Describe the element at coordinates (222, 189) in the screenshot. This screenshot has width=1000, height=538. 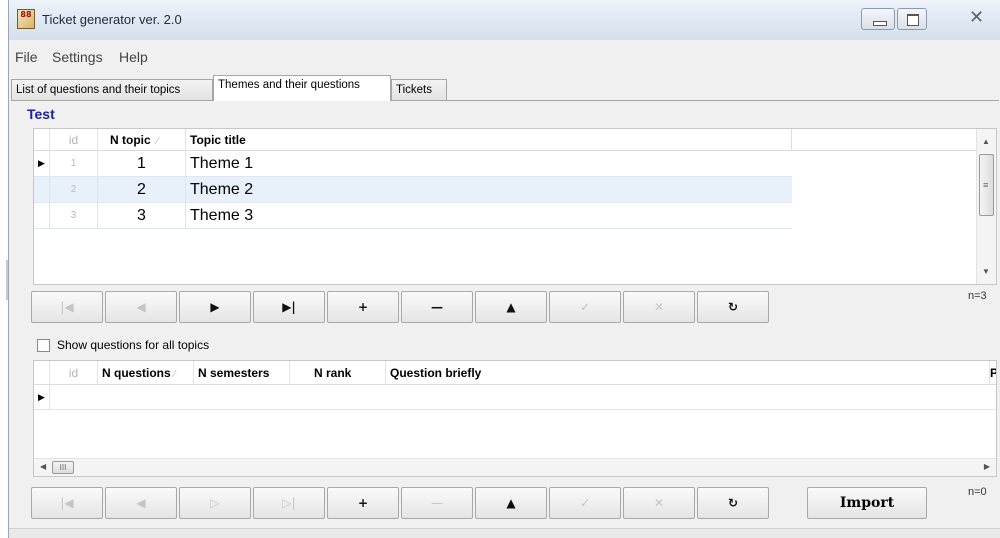
I see `cell-topic-title: Theme 2` at that location.